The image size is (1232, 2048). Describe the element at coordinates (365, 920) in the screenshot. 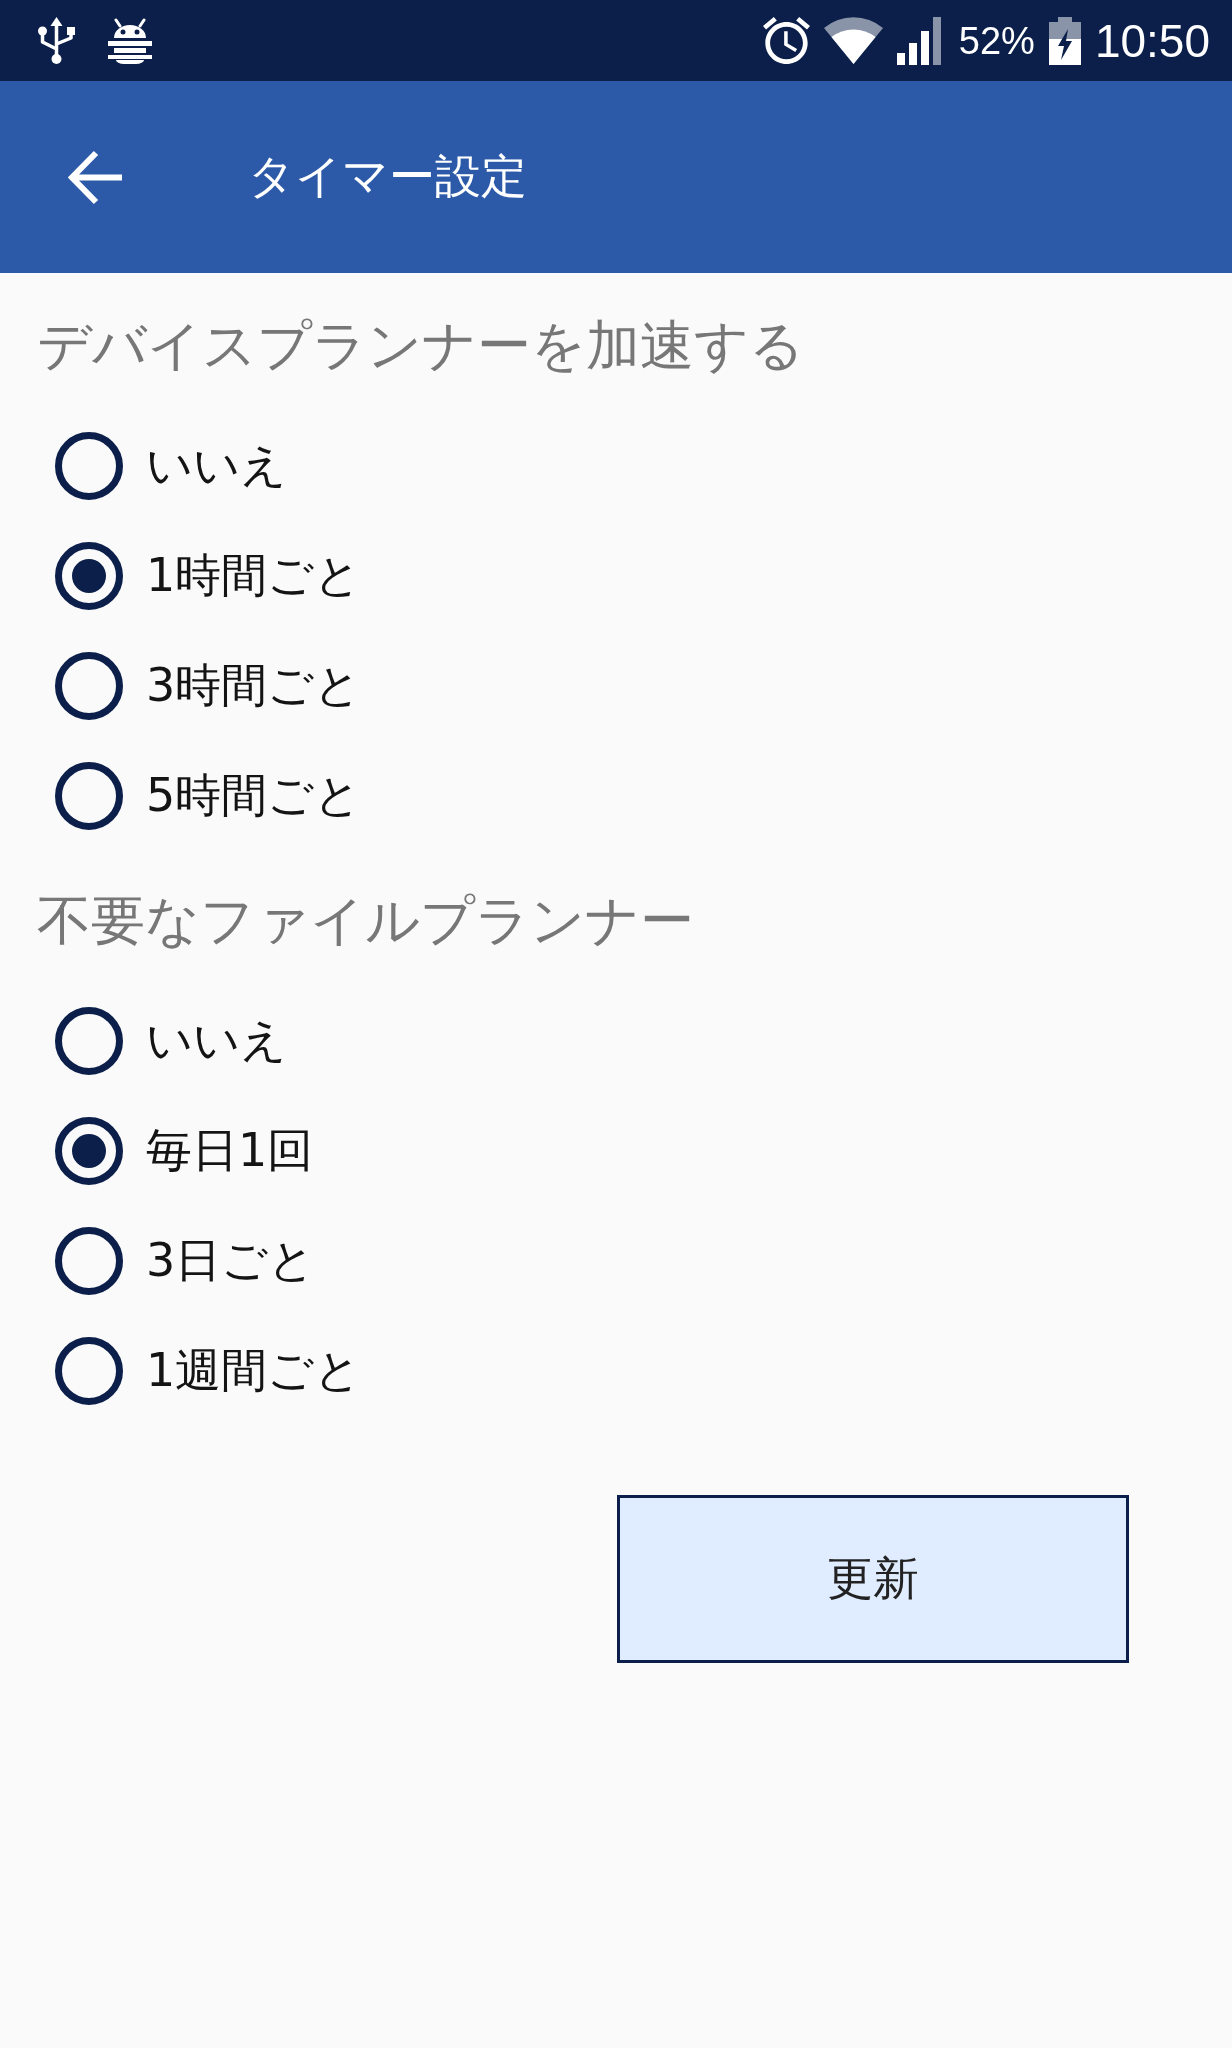

I see `section-heading: 不要なファイルプランナー` at that location.